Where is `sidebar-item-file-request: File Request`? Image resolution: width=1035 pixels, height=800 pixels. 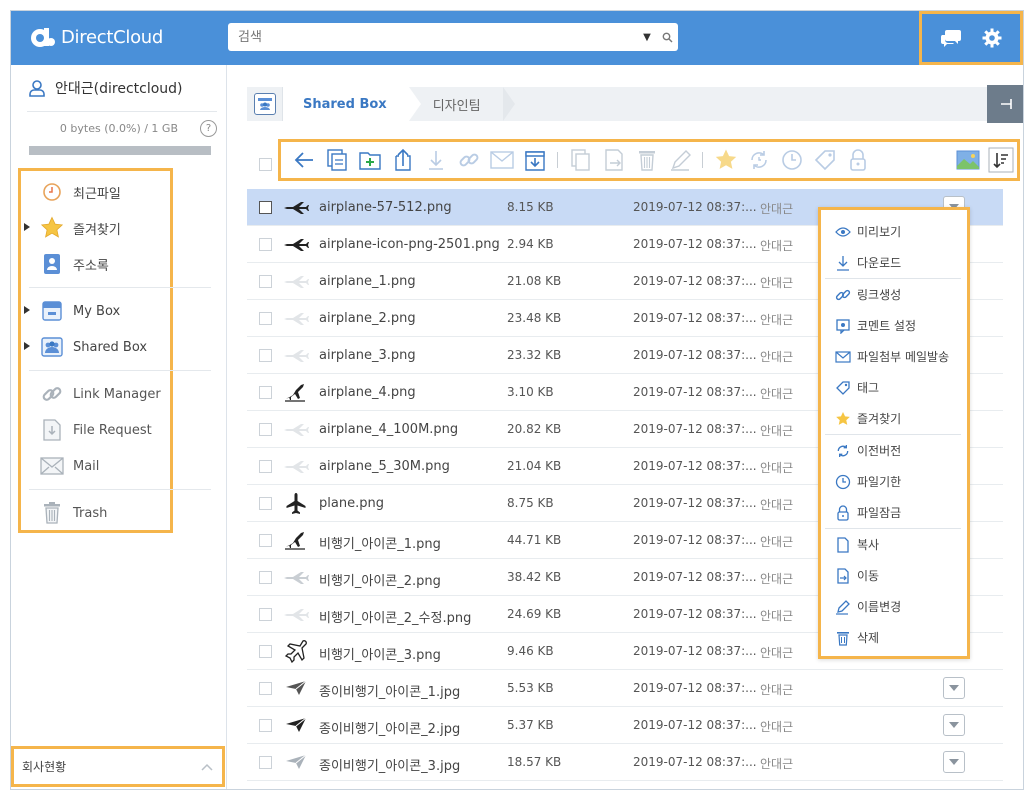
sidebar-item-file-request: File Request is located at coordinates (95, 430).